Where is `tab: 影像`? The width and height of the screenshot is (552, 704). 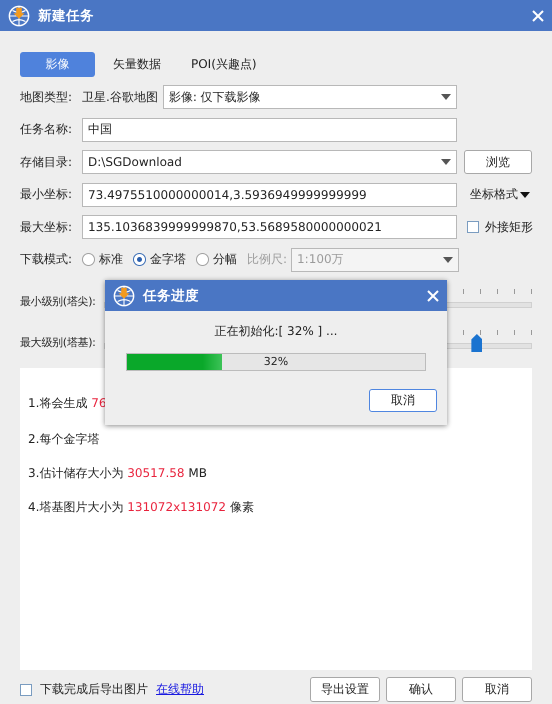
tab: 影像 is located at coordinates (57, 64).